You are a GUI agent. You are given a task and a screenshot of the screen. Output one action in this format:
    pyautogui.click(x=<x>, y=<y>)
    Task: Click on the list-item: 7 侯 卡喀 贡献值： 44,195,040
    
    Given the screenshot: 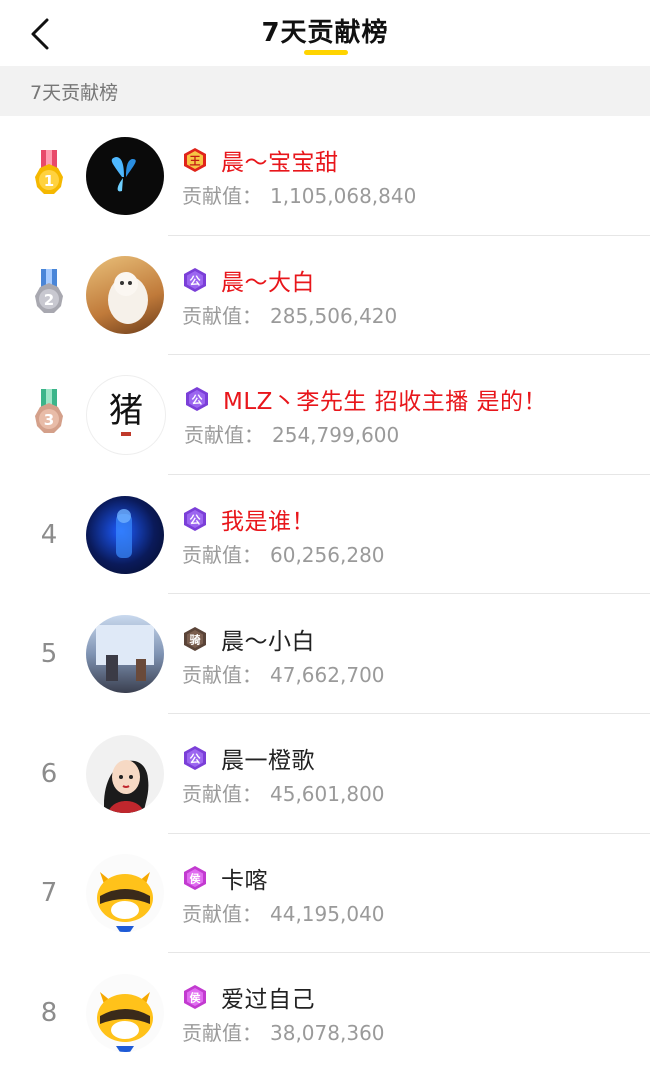 What is the action you would take?
    pyautogui.click(x=325, y=894)
    